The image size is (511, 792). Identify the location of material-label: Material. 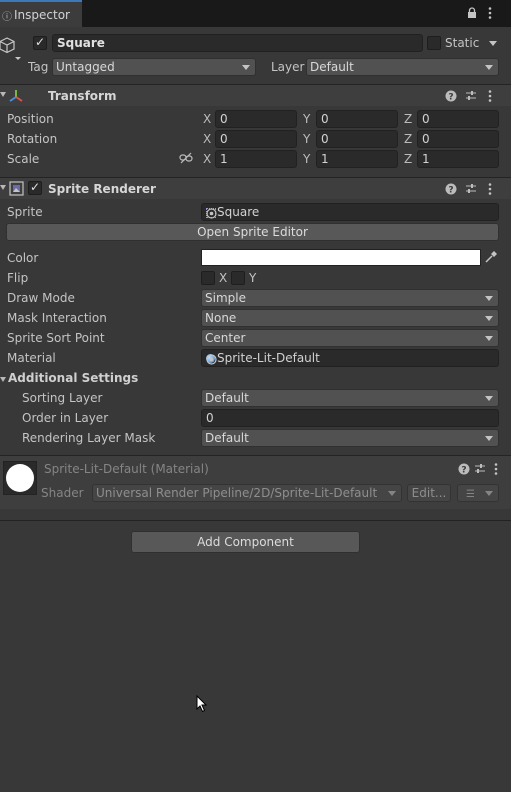
(31, 358).